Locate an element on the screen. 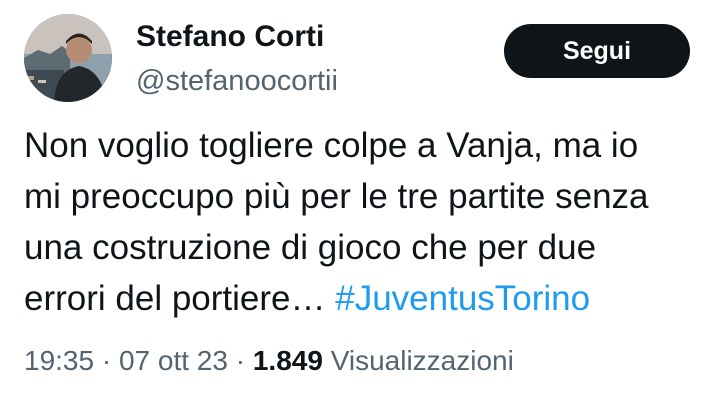 This screenshot has height=402, width=712. avatar is located at coordinates (68, 58).